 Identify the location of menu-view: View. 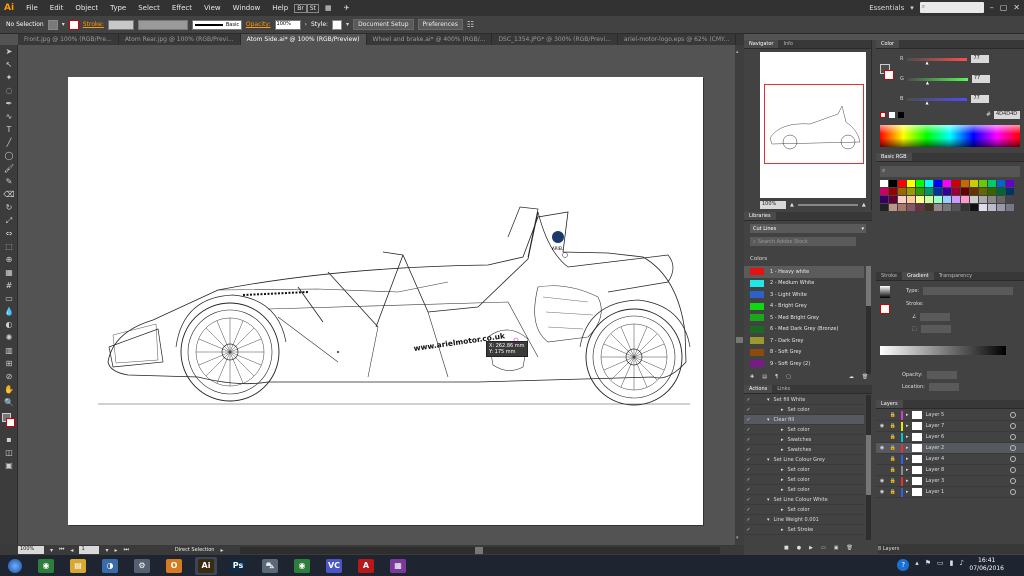
(212, 8).